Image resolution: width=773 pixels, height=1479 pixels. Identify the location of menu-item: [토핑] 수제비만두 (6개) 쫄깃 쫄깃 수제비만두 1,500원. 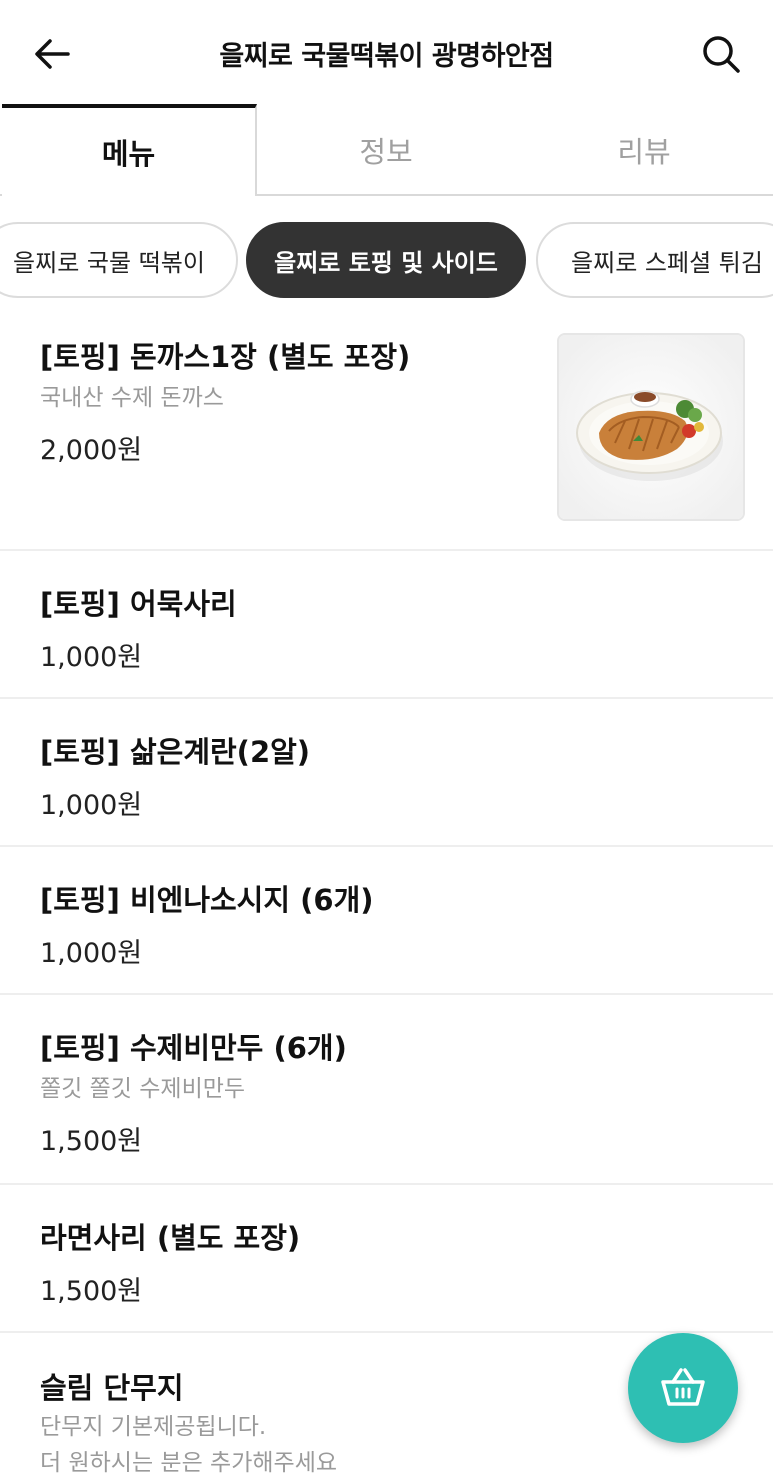
(386, 1090).